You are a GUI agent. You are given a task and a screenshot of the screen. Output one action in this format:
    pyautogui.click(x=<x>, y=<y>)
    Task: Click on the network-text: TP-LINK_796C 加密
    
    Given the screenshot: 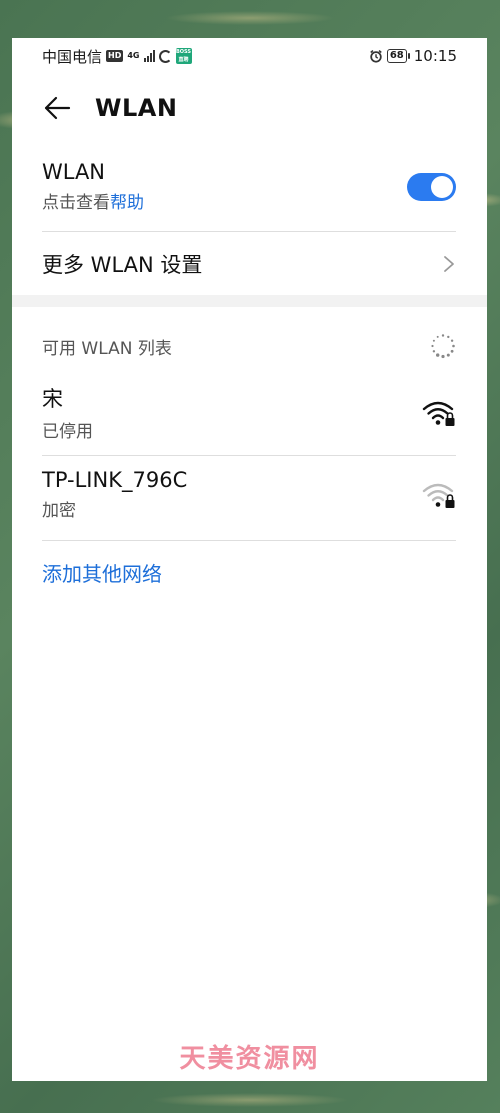 What is the action you would take?
    pyautogui.click(x=114, y=494)
    